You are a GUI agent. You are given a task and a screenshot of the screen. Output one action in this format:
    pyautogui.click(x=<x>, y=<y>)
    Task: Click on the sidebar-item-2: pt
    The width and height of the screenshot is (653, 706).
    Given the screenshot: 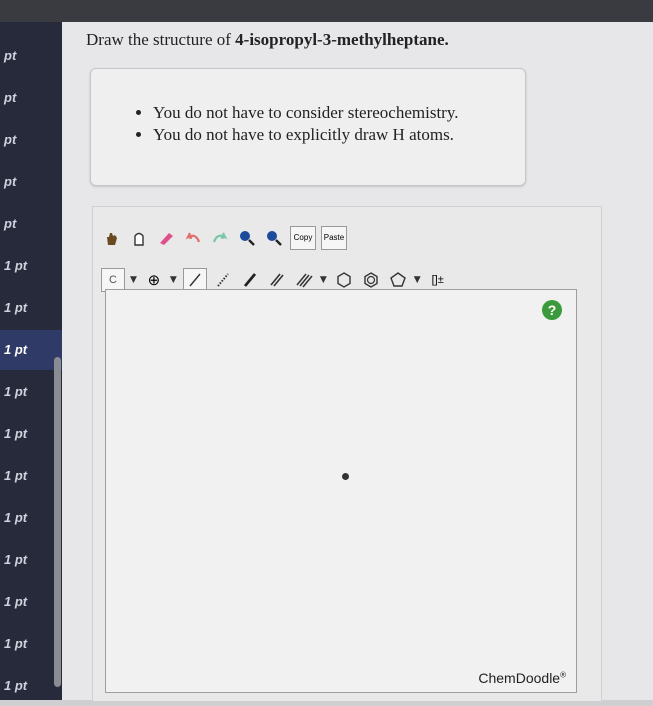 What is the action you would take?
    pyautogui.click(x=31, y=98)
    